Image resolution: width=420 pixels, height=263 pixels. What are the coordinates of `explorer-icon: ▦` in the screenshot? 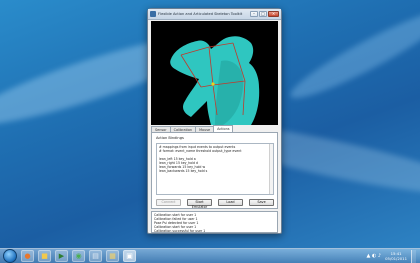 It's located at (112, 256).